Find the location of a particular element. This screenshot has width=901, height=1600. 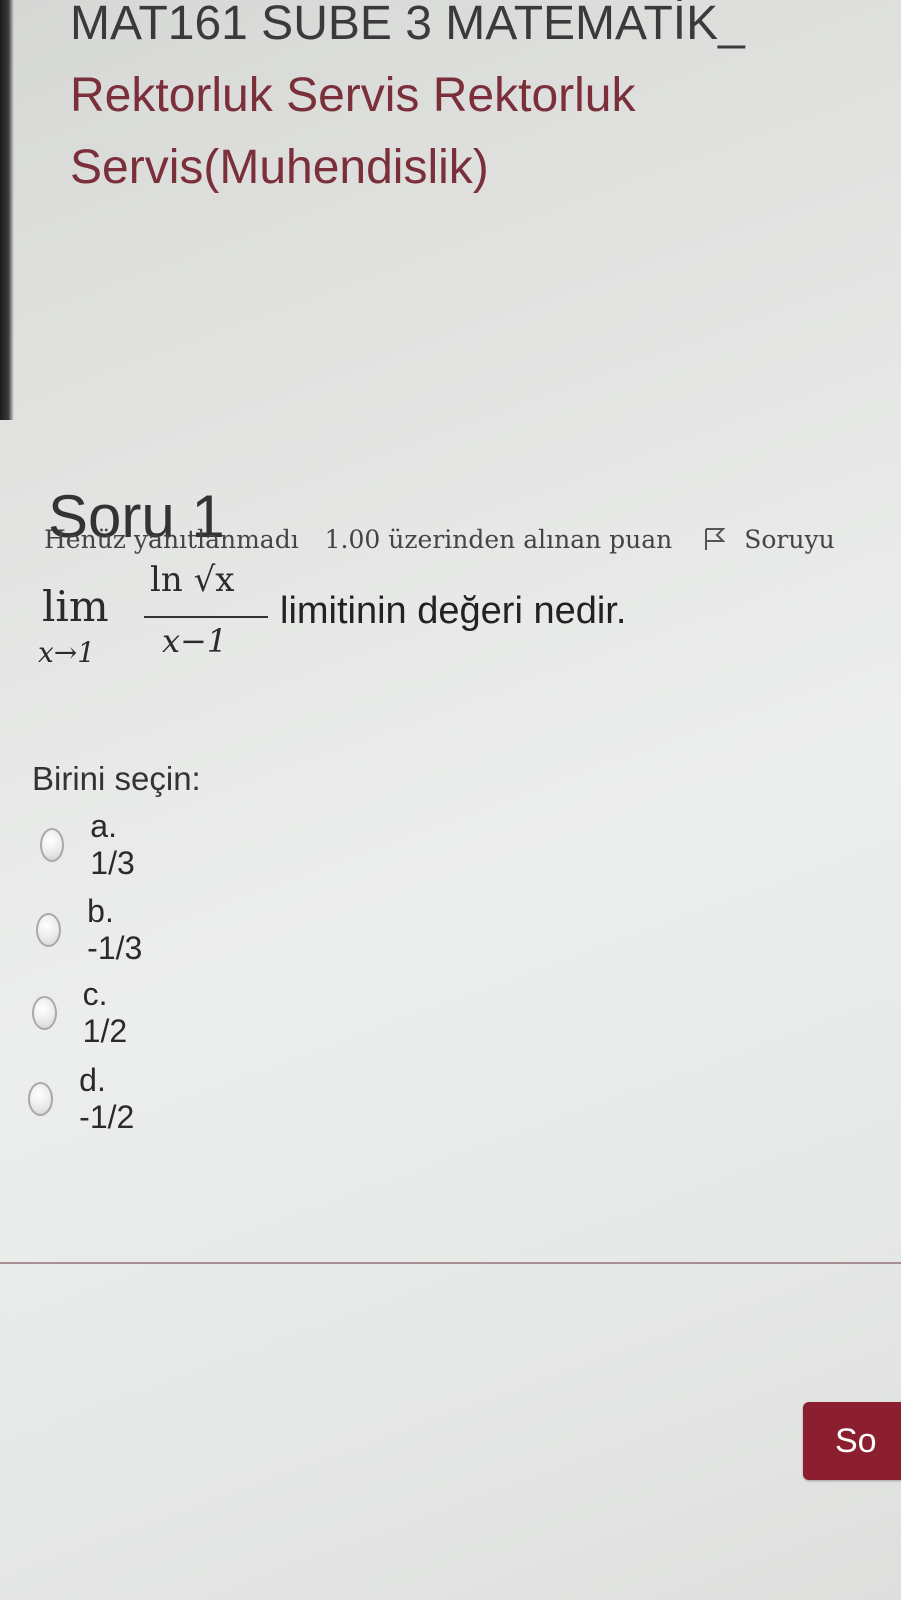

option-a: a. 1/3 is located at coordinates (92, 844).